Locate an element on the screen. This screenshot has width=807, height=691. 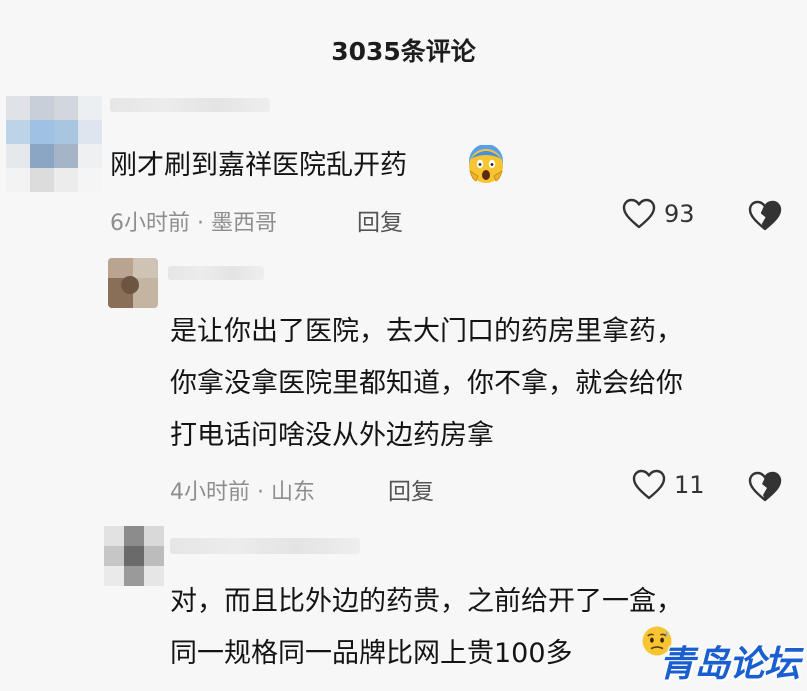
comment-text: 刚才刷到嘉祥医院乱开药 is located at coordinates (258, 166).